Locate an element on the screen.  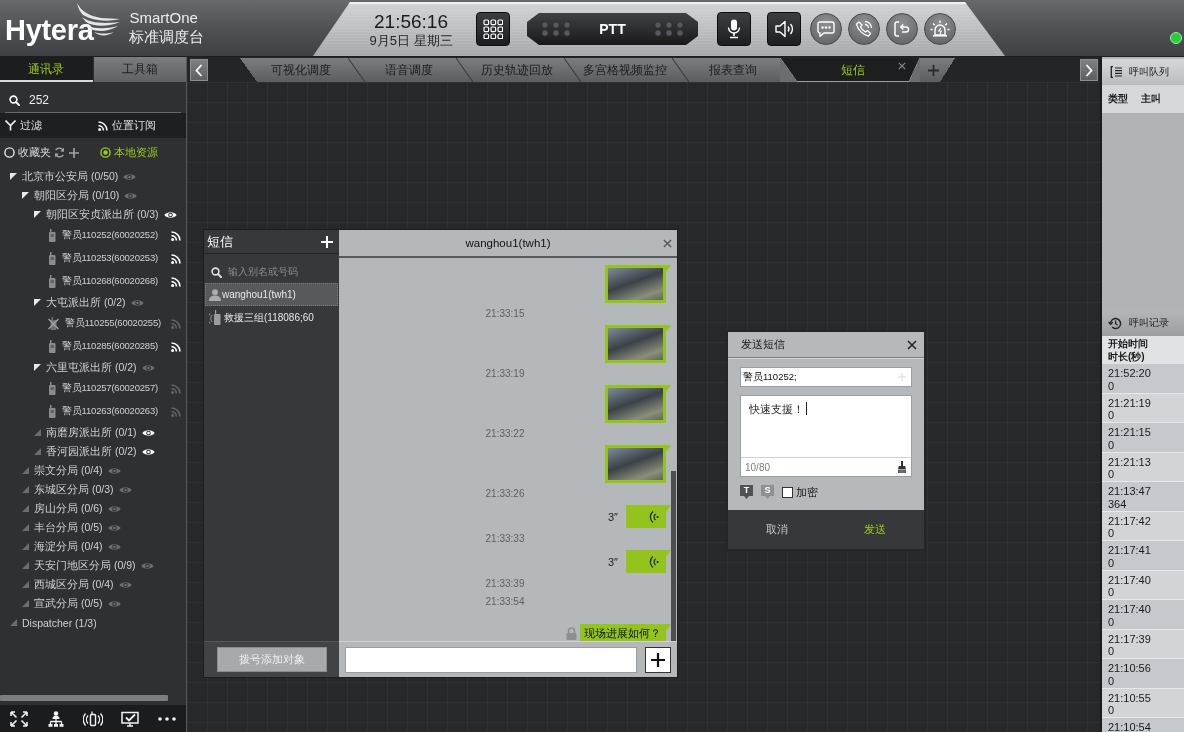
radio-group-icon is located at coordinates (216, 317).